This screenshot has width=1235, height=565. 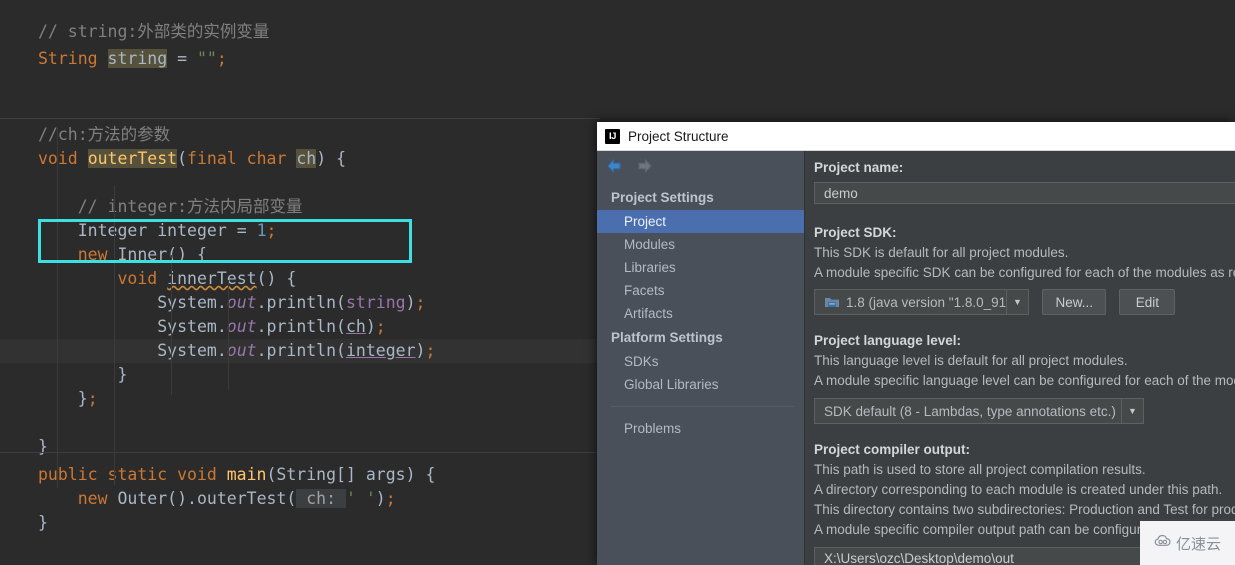 What do you see at coordinates (645, 166) in the screenshot?
I see `forward-arrow-icon` at bounding box center [645, 166].